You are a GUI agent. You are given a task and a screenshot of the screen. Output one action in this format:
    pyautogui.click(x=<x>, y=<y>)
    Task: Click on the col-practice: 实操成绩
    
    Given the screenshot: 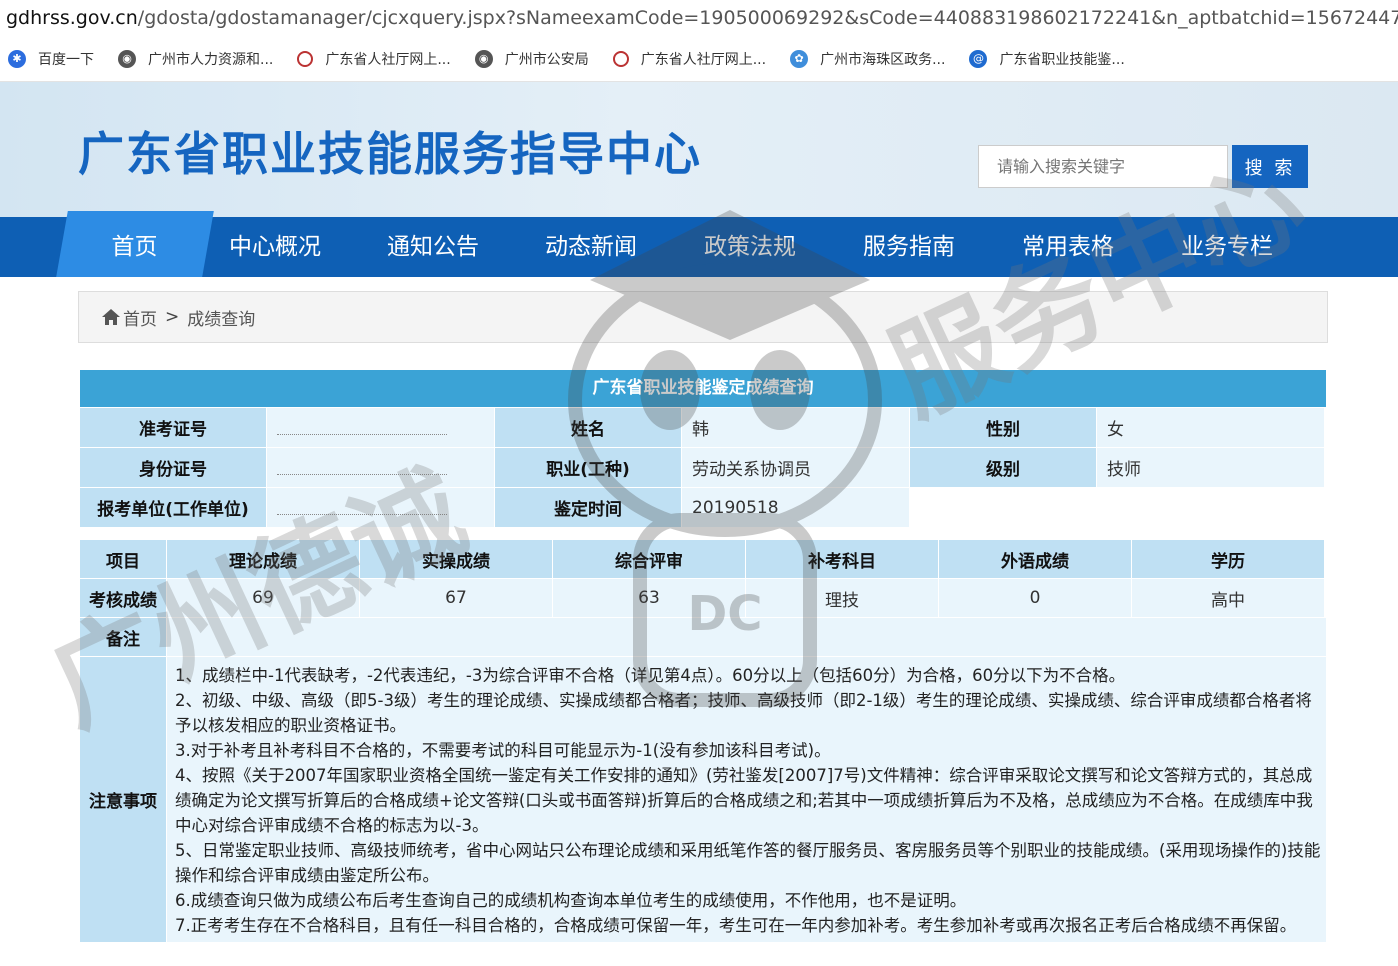 What is the action you would take?
    pyautogui.click(x=456, y=559)
    